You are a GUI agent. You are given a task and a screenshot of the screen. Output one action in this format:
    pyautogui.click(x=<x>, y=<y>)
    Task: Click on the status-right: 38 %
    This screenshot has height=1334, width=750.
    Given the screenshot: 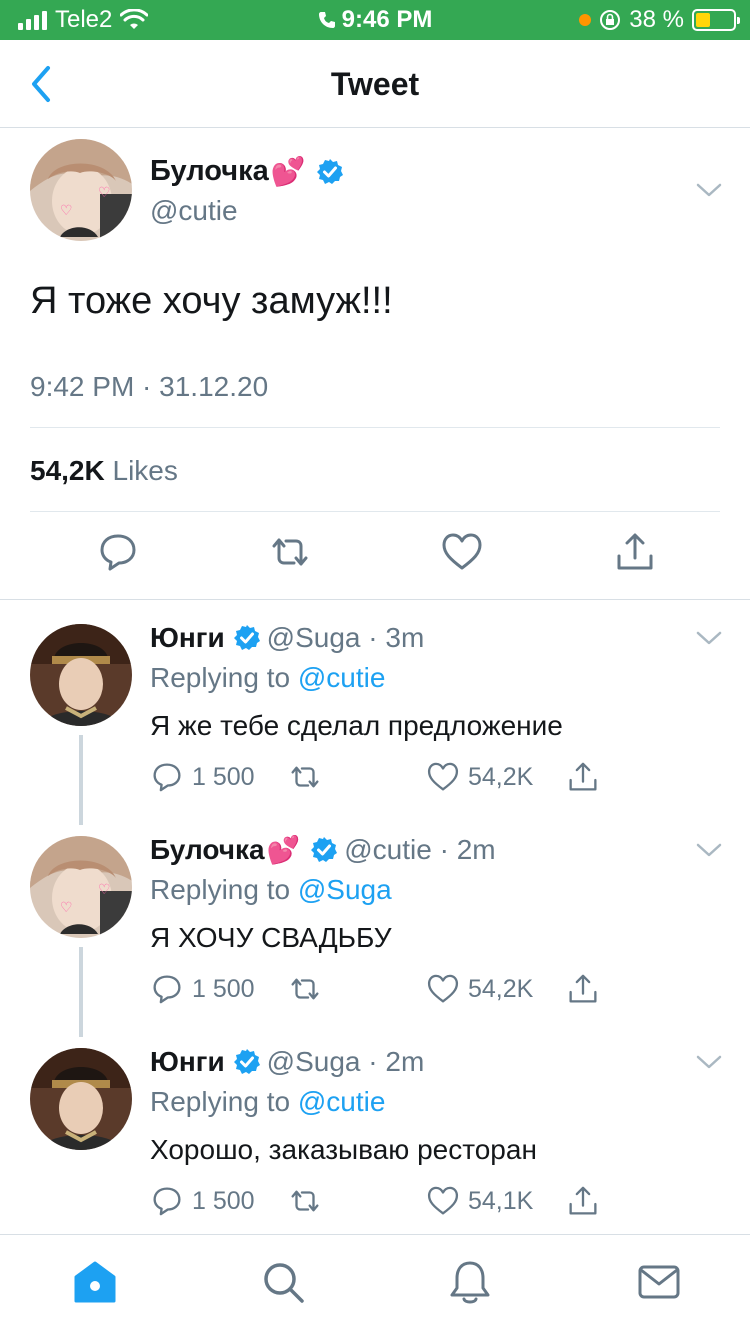 What is the action you would take?
    pyautogui.click(x=659, y=20)
    